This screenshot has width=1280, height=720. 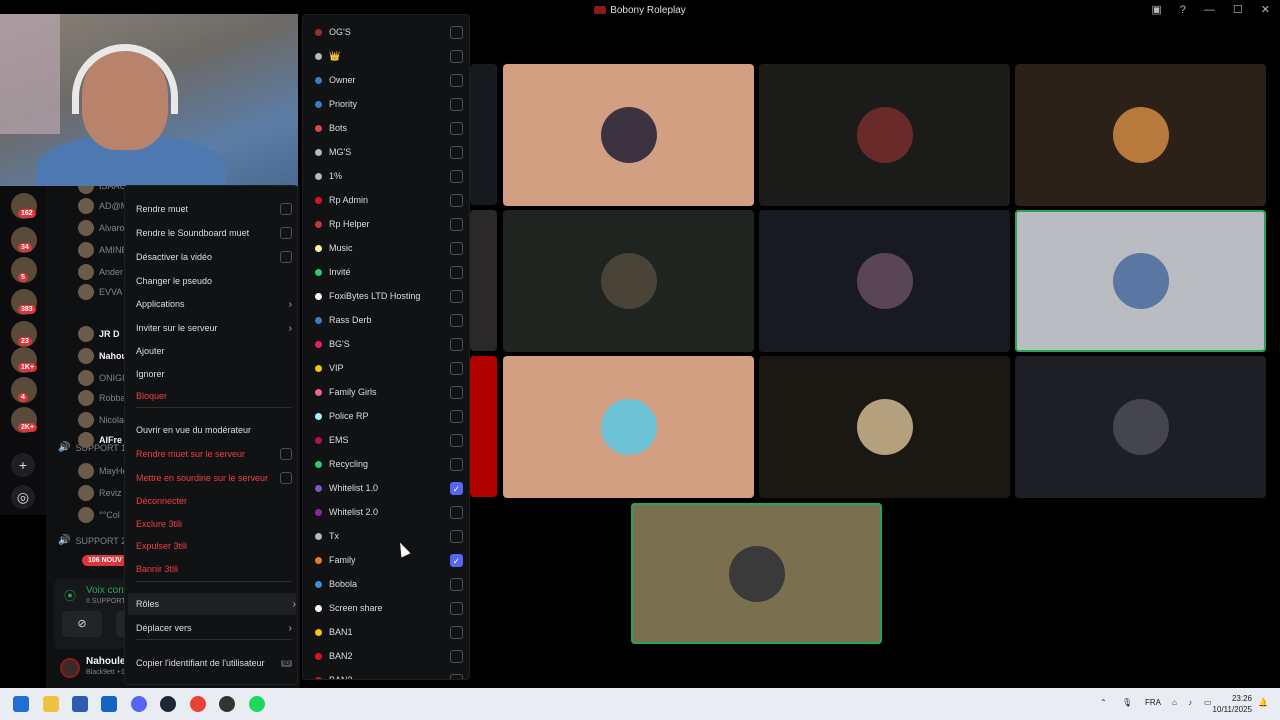 What do you see at coordinates (198, 704) in the screenshot?
I see `chrome-icon` at bounding box center [198, 704].